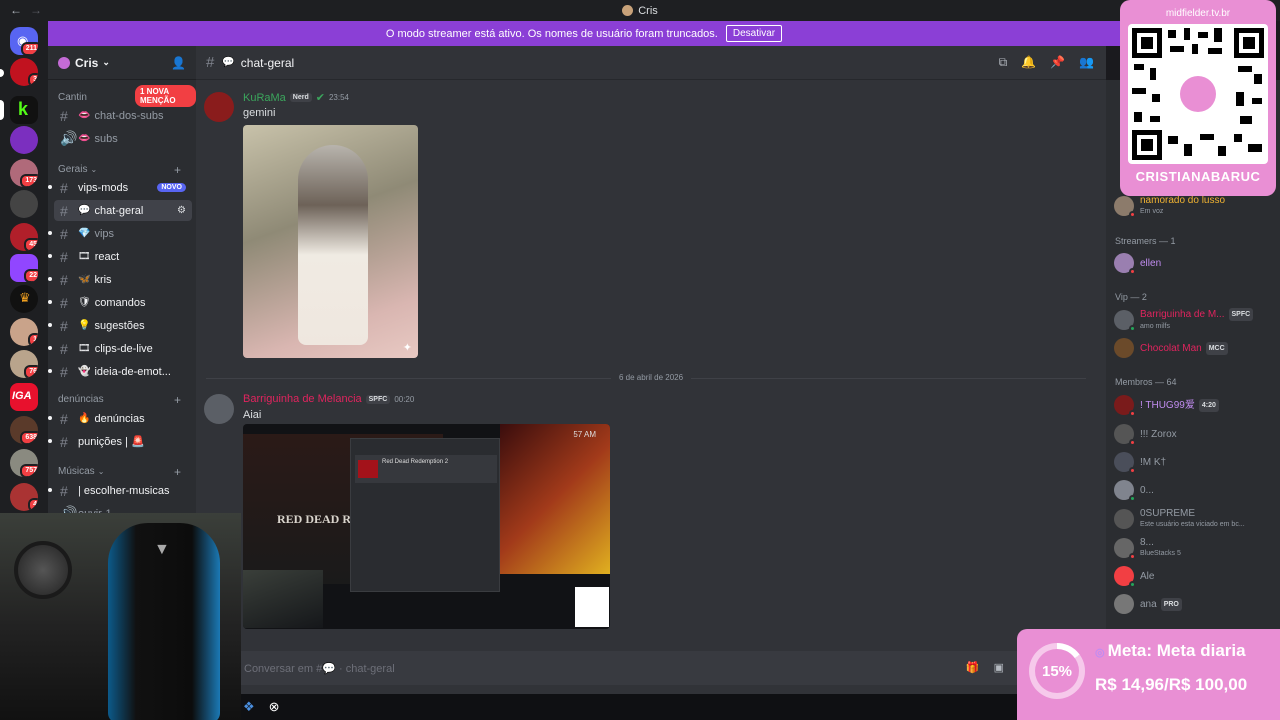 This screenshot has height=720, width=1280. Describe the element at coordinates (24, 463) in the screenshot. I see `server-icon-13: 757` at that location.